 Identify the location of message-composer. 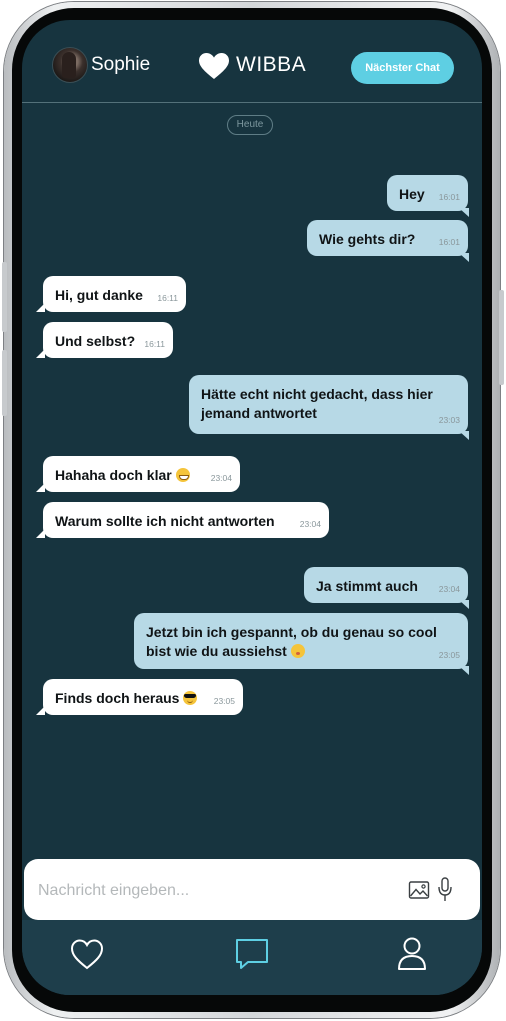
(252, 890).